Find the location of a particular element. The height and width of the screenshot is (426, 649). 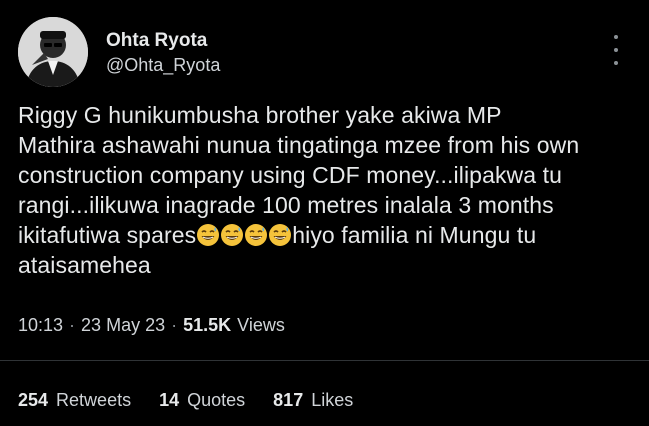

retweets-label: Retweets is located at coordinates (93, 400).